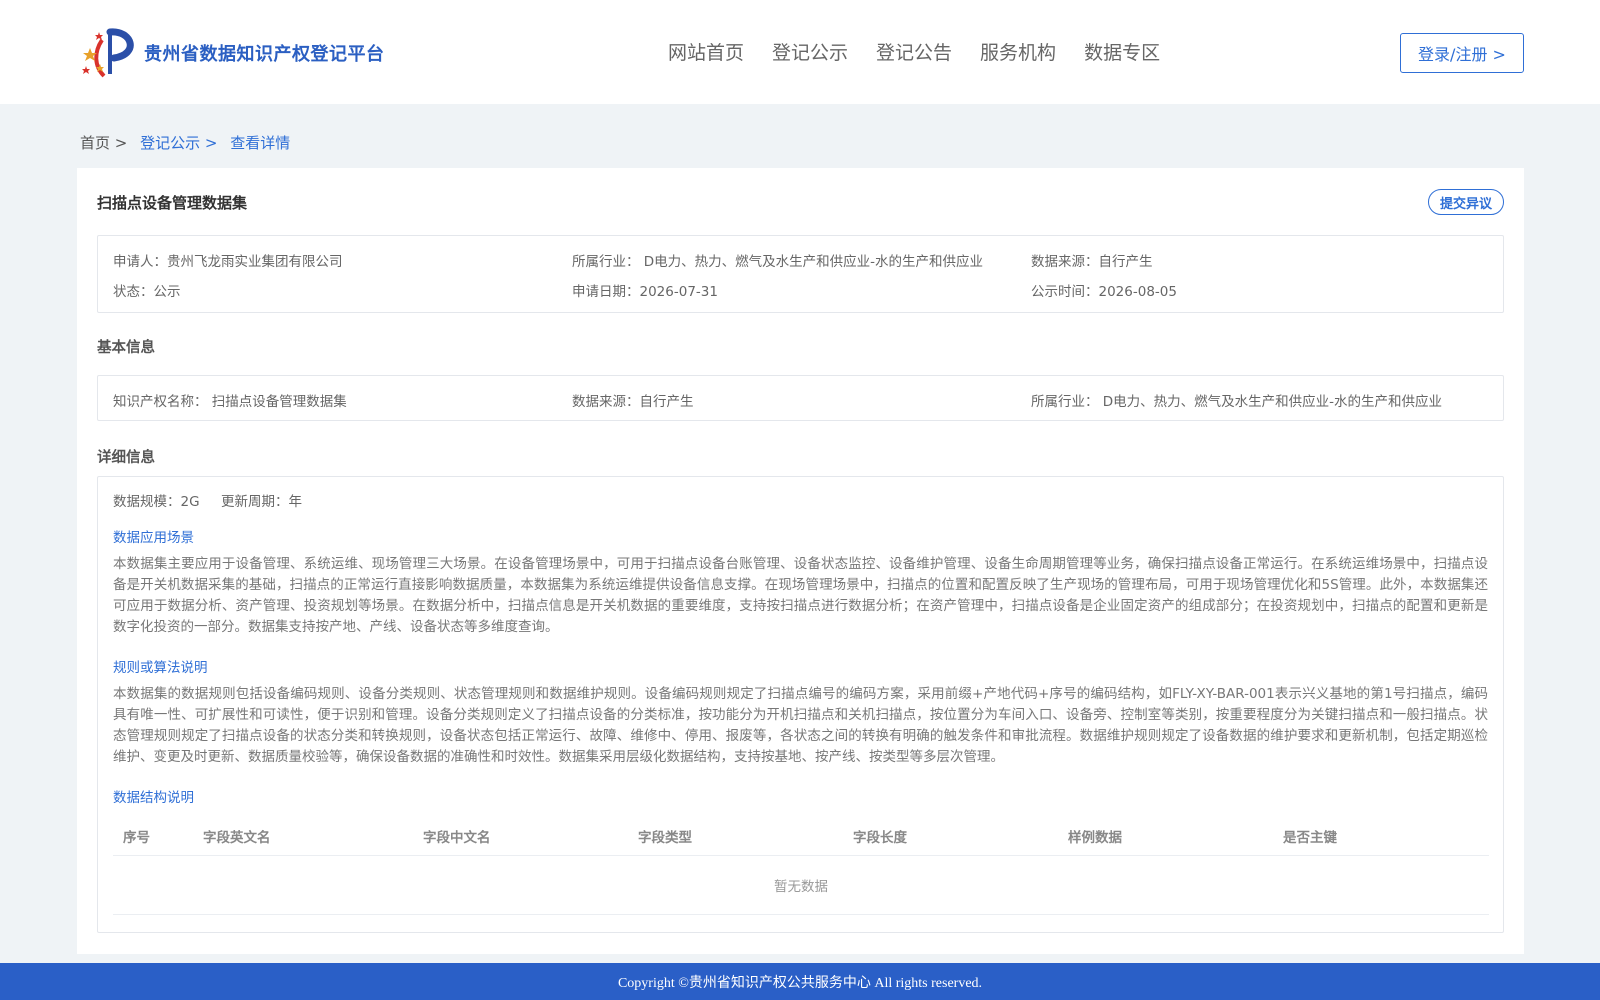  I want to click on structure-heading: 数据结构说明, so click(153, 798).